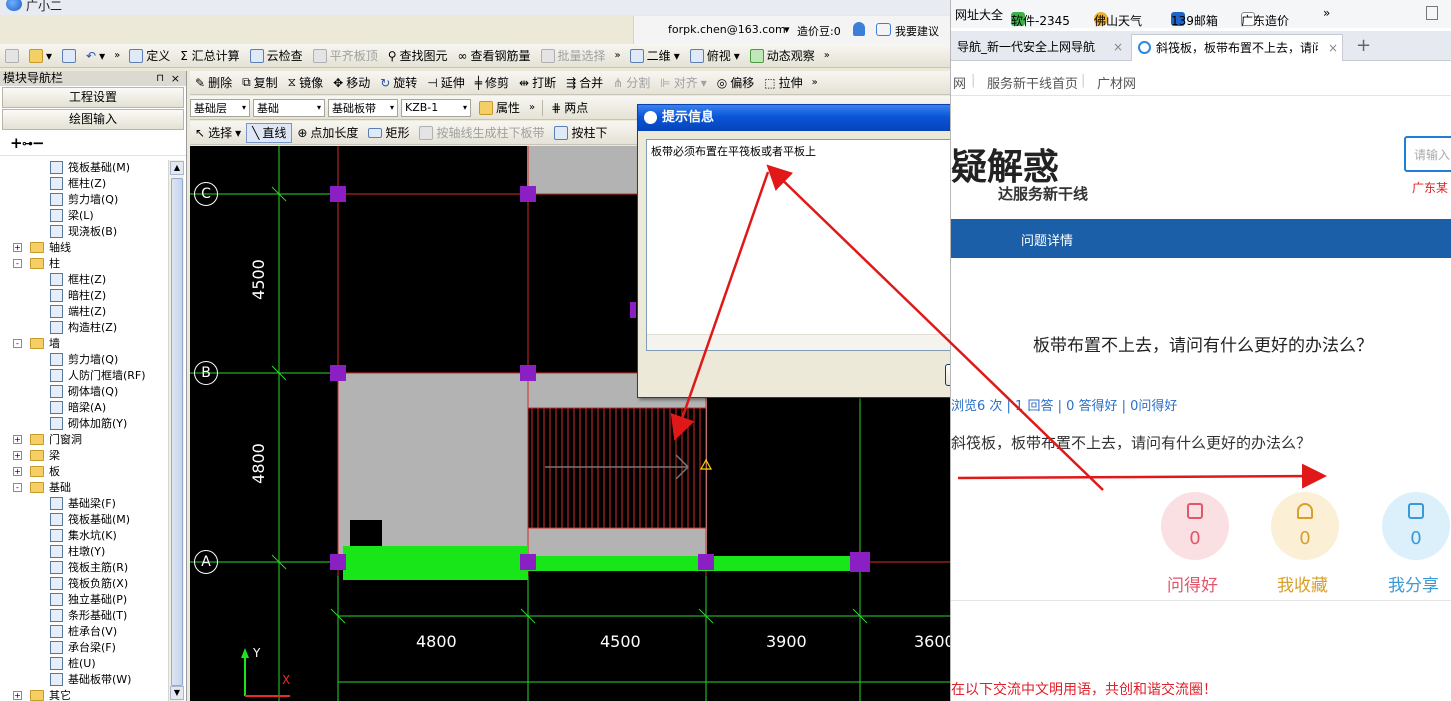 Image resolution: width=1451 pixels, height=701 pixels. I want to click on line-tool-button: ╲ 直线, so click(269, 132).